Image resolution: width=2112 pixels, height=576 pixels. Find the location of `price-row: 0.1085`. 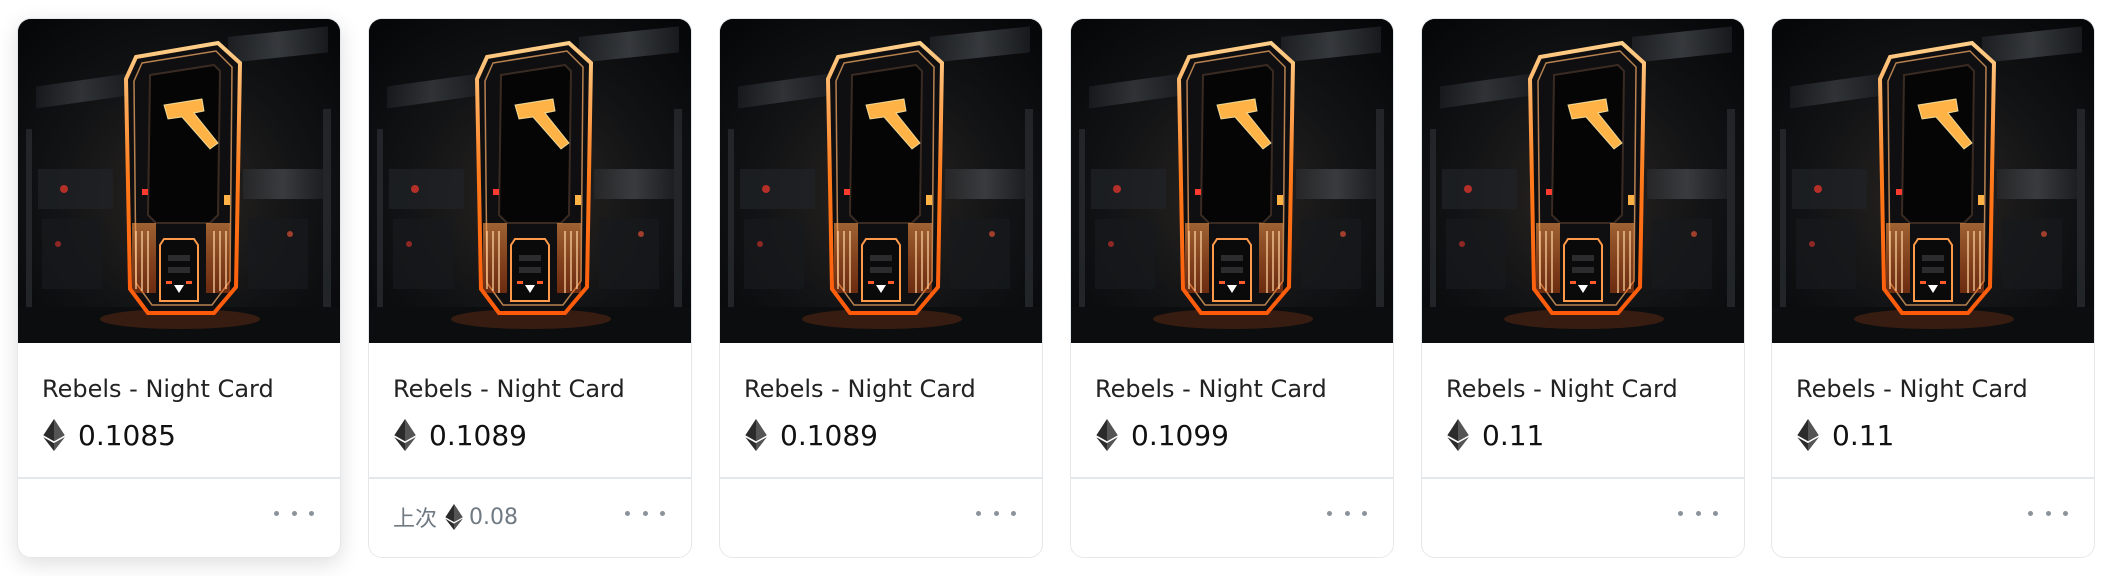

price-row: 0.1085 is located at coordinates (109, 435).